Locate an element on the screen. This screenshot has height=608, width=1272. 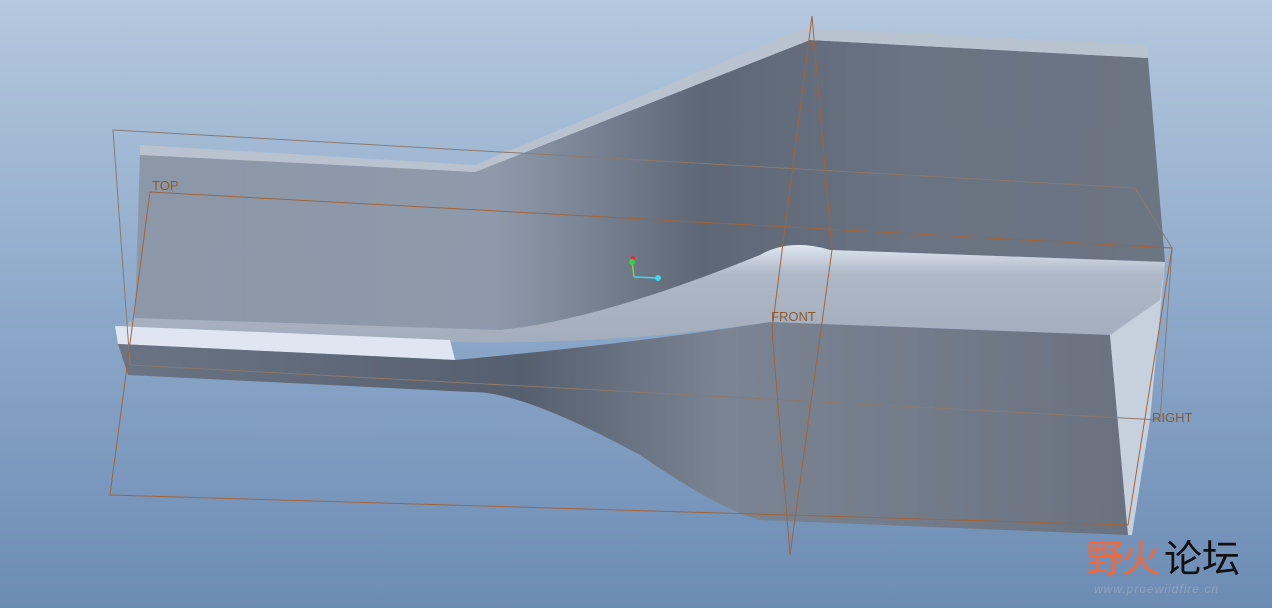
datum-label-right: RIGHT is located at coordinates (1172, 417).